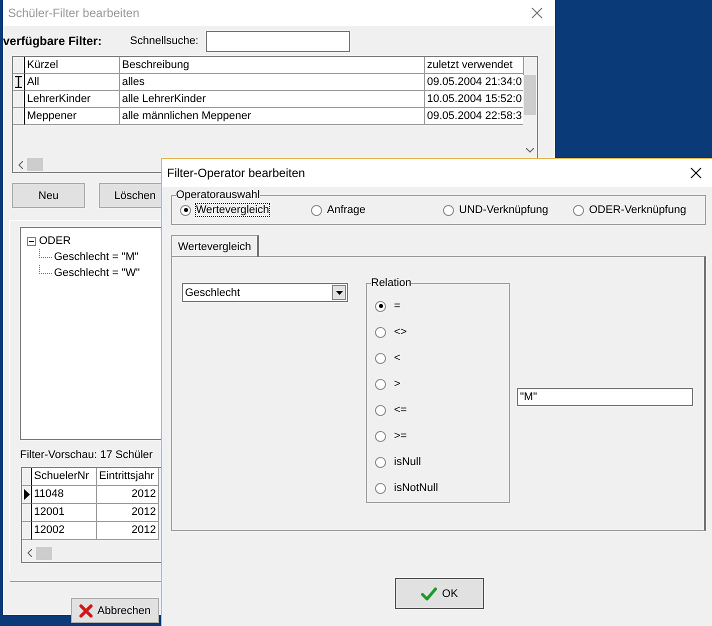  What do you see at coordinates (64, 531) in the screenshot?
I see `table-cell: 12002` at bounding box center [64, 531].